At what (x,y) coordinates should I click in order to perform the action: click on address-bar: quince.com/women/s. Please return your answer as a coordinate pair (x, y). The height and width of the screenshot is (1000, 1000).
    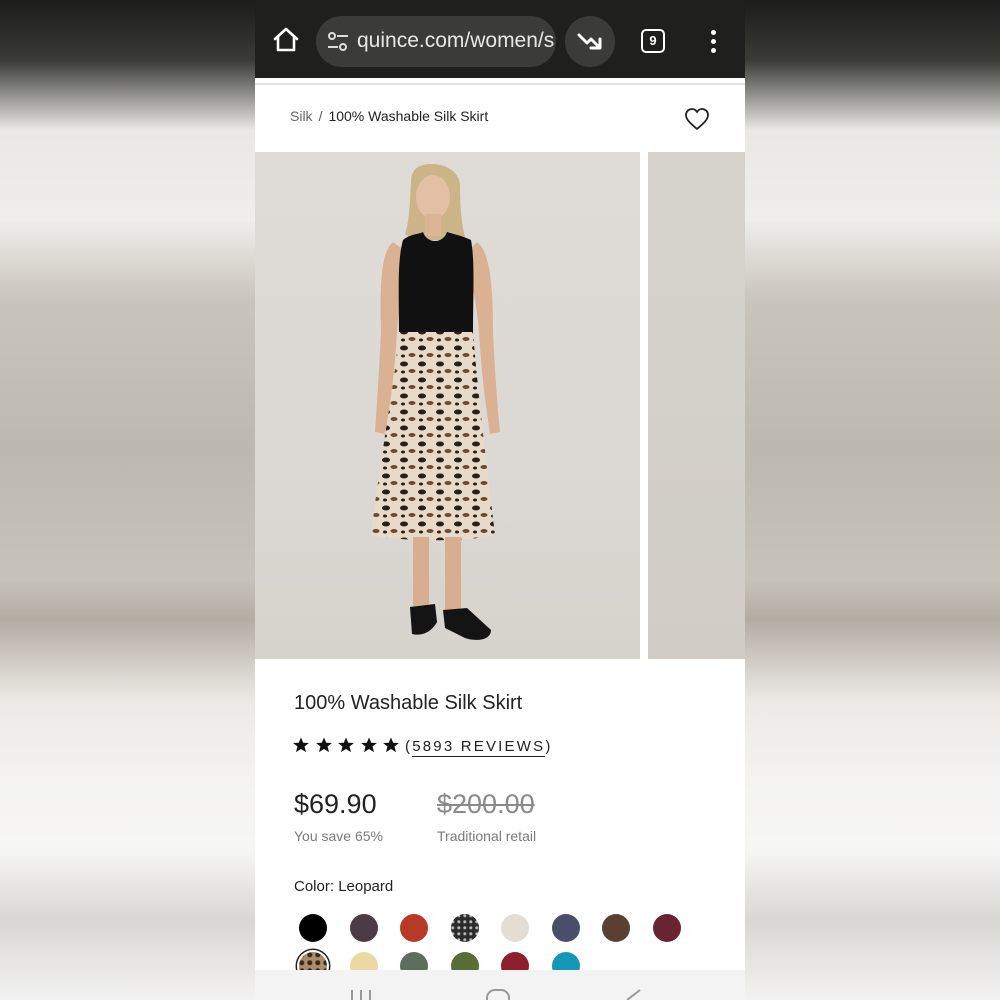
    Looking at the image, I should click on (436, 41).